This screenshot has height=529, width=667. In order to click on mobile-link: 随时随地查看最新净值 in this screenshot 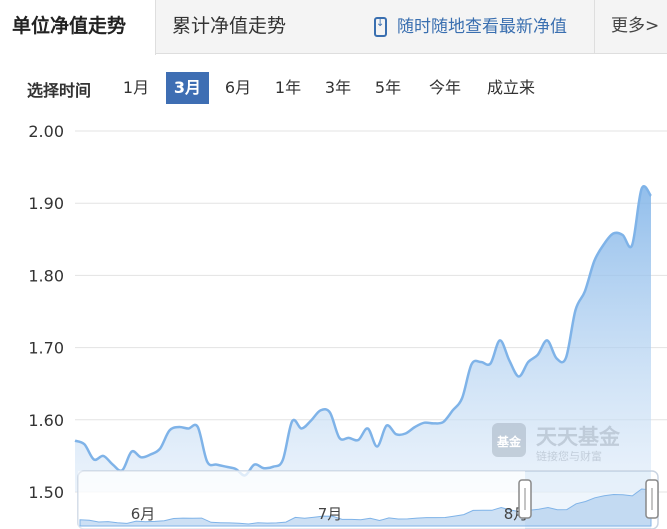, I will do `click(484, 27)`.